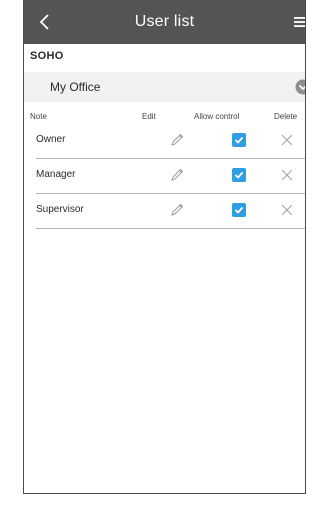 The height and width of the screenshot is (520, 320). What do you see at coordinates (164, 87) in the screenshot?
I see `office-dropdown: My Office` at bounding box center [164, 87].